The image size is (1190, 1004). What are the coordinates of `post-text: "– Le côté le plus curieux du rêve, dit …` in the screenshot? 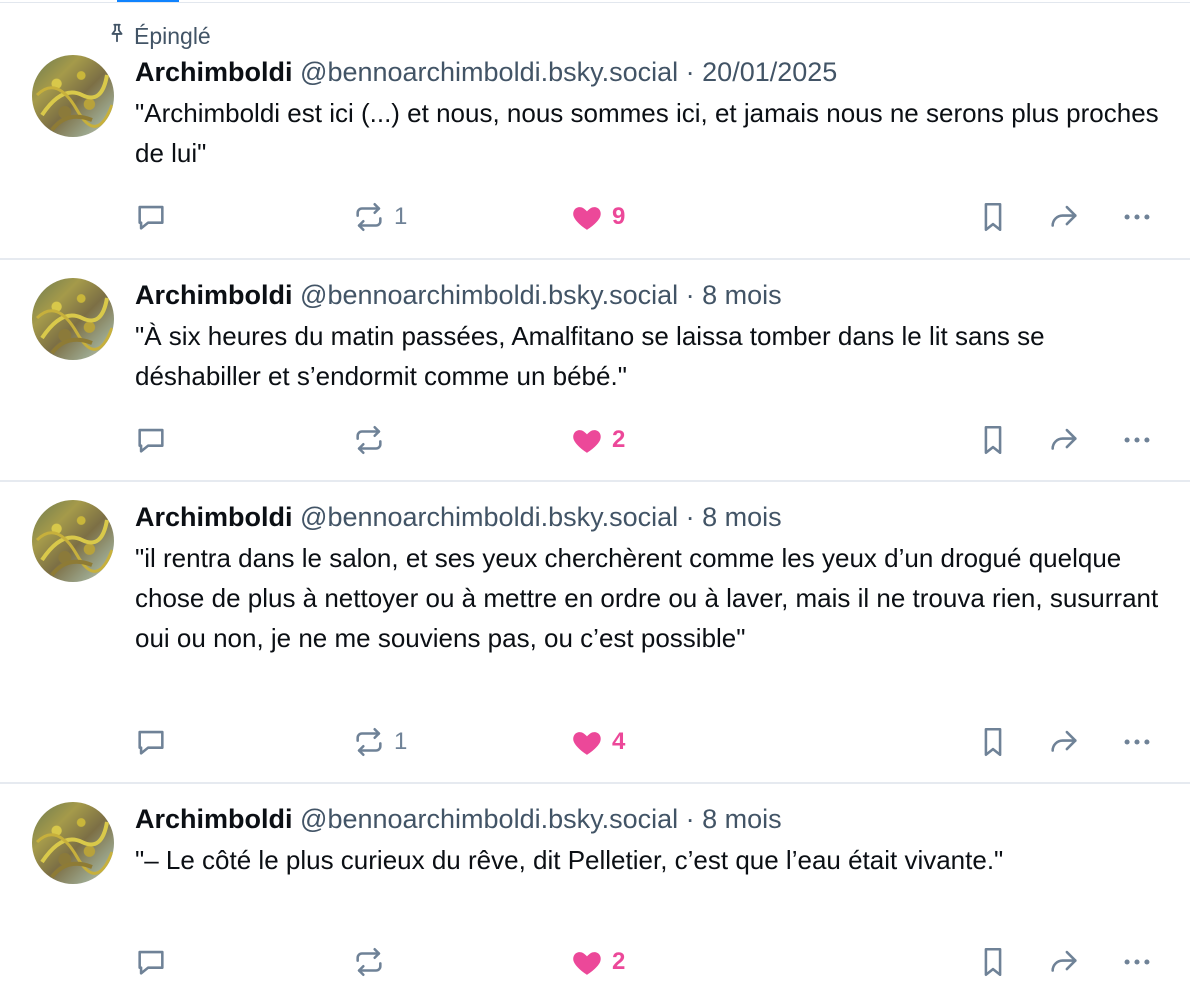 It's located at (569, 860).